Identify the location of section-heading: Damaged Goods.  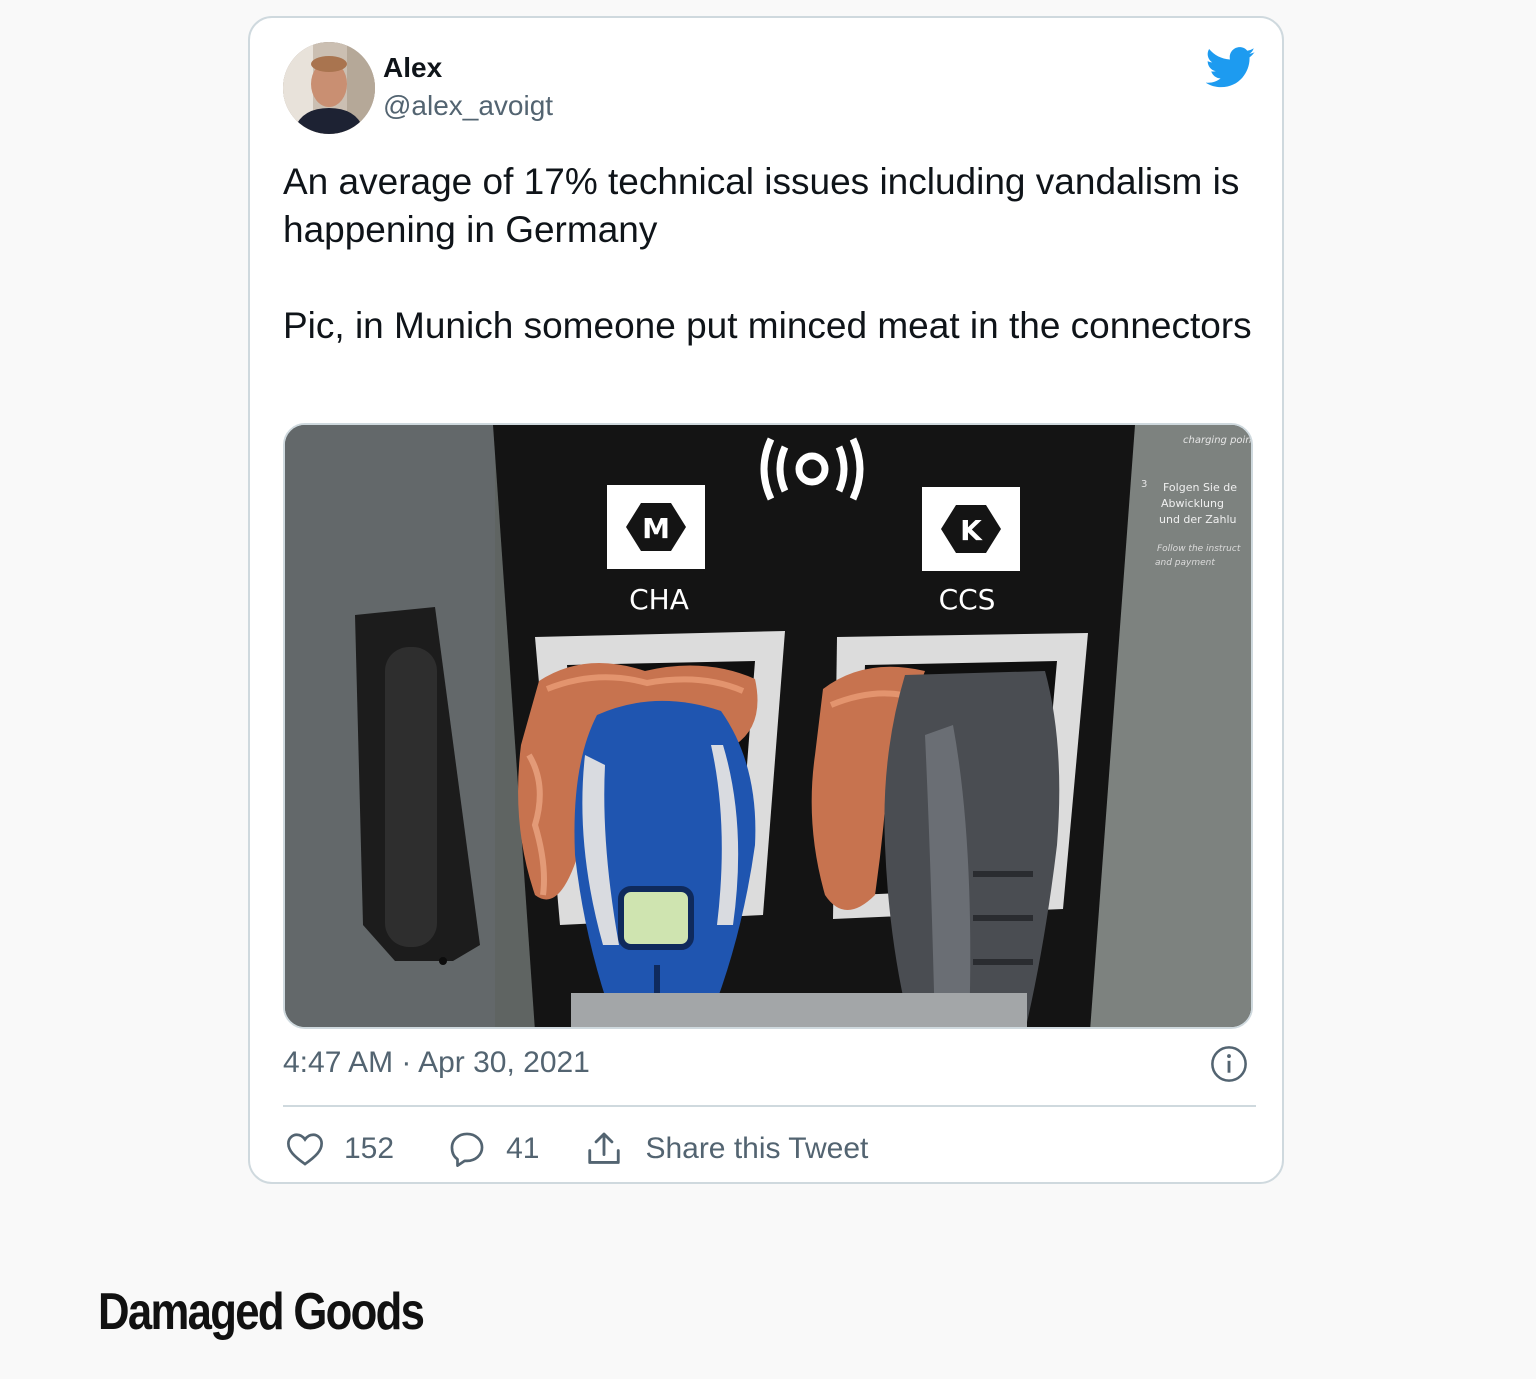
(261, 1312).